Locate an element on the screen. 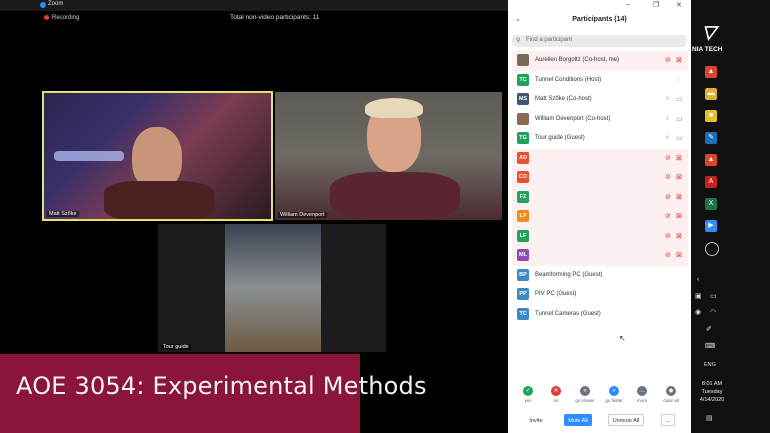 The width and height of the screenshot is (770, 433). course-title: AOE 3054: Experimental Methods is located at coordinates (221, 386).